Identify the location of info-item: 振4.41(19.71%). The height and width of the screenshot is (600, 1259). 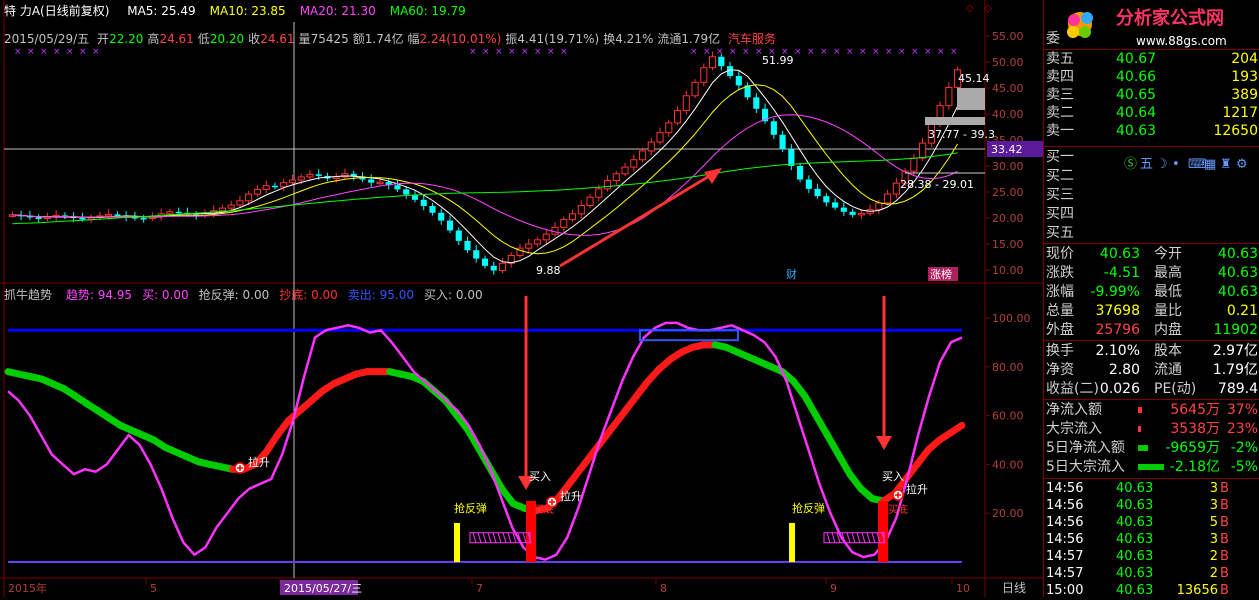
(552, 39).